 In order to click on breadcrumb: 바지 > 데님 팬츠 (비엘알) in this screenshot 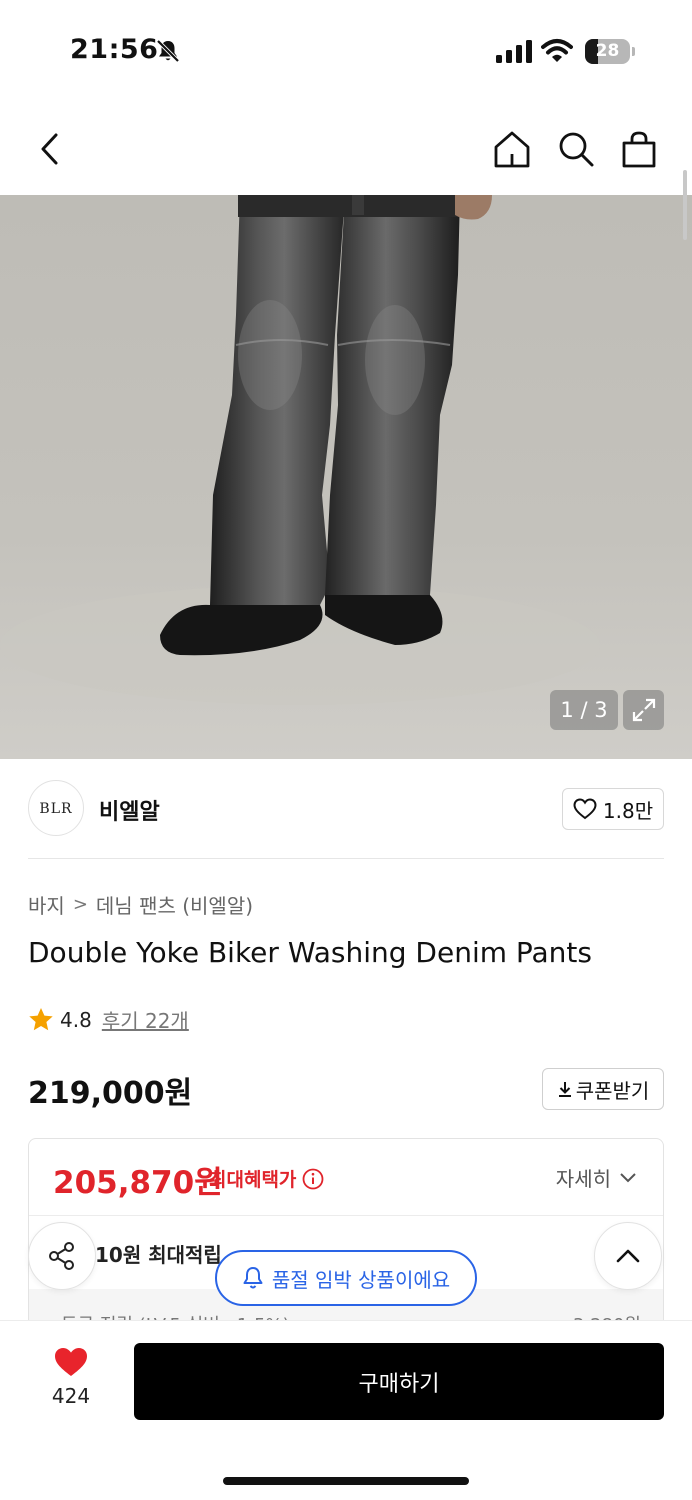, I will do `click(140, 904)`.